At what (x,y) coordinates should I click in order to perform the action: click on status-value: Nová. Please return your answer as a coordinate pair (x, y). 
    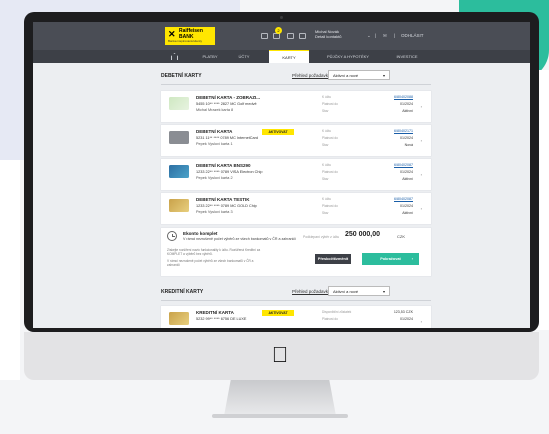
    Looking at the image, I should click on (408, 145).